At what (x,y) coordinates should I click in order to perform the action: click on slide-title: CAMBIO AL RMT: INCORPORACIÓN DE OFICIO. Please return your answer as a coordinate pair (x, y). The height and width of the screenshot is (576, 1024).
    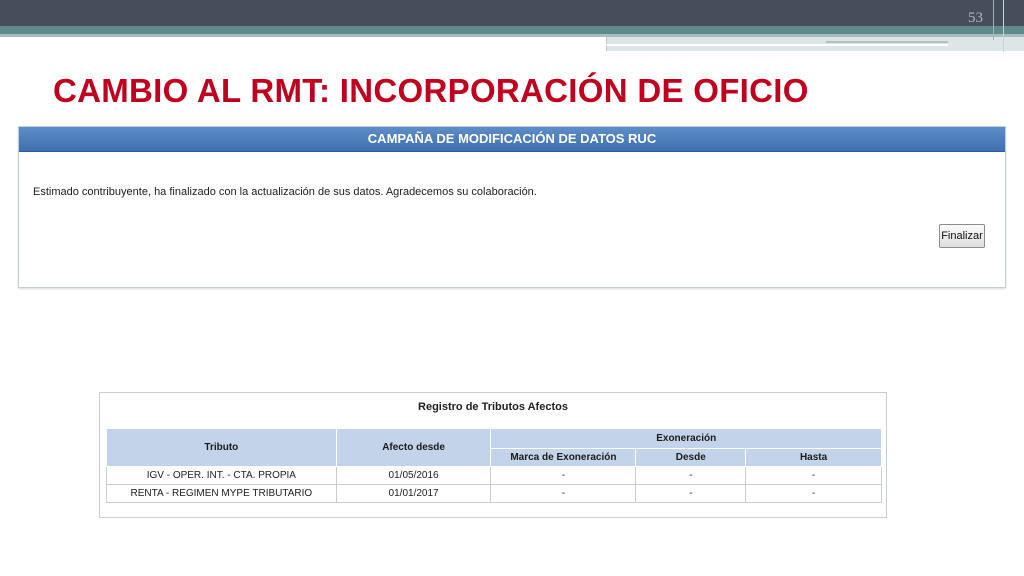
    Looking at the image, I should click on (431, 90).